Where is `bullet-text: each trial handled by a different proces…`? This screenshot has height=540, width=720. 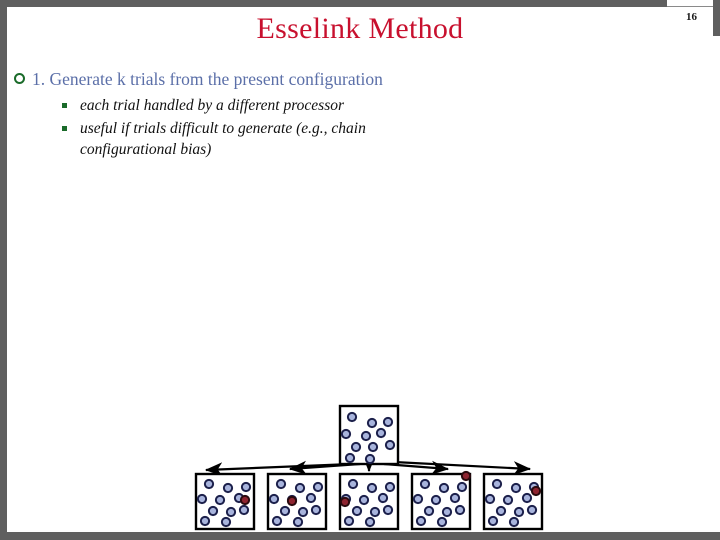 bullet-text: each trial handled by a different proces… is located at coordinates (212, 105).